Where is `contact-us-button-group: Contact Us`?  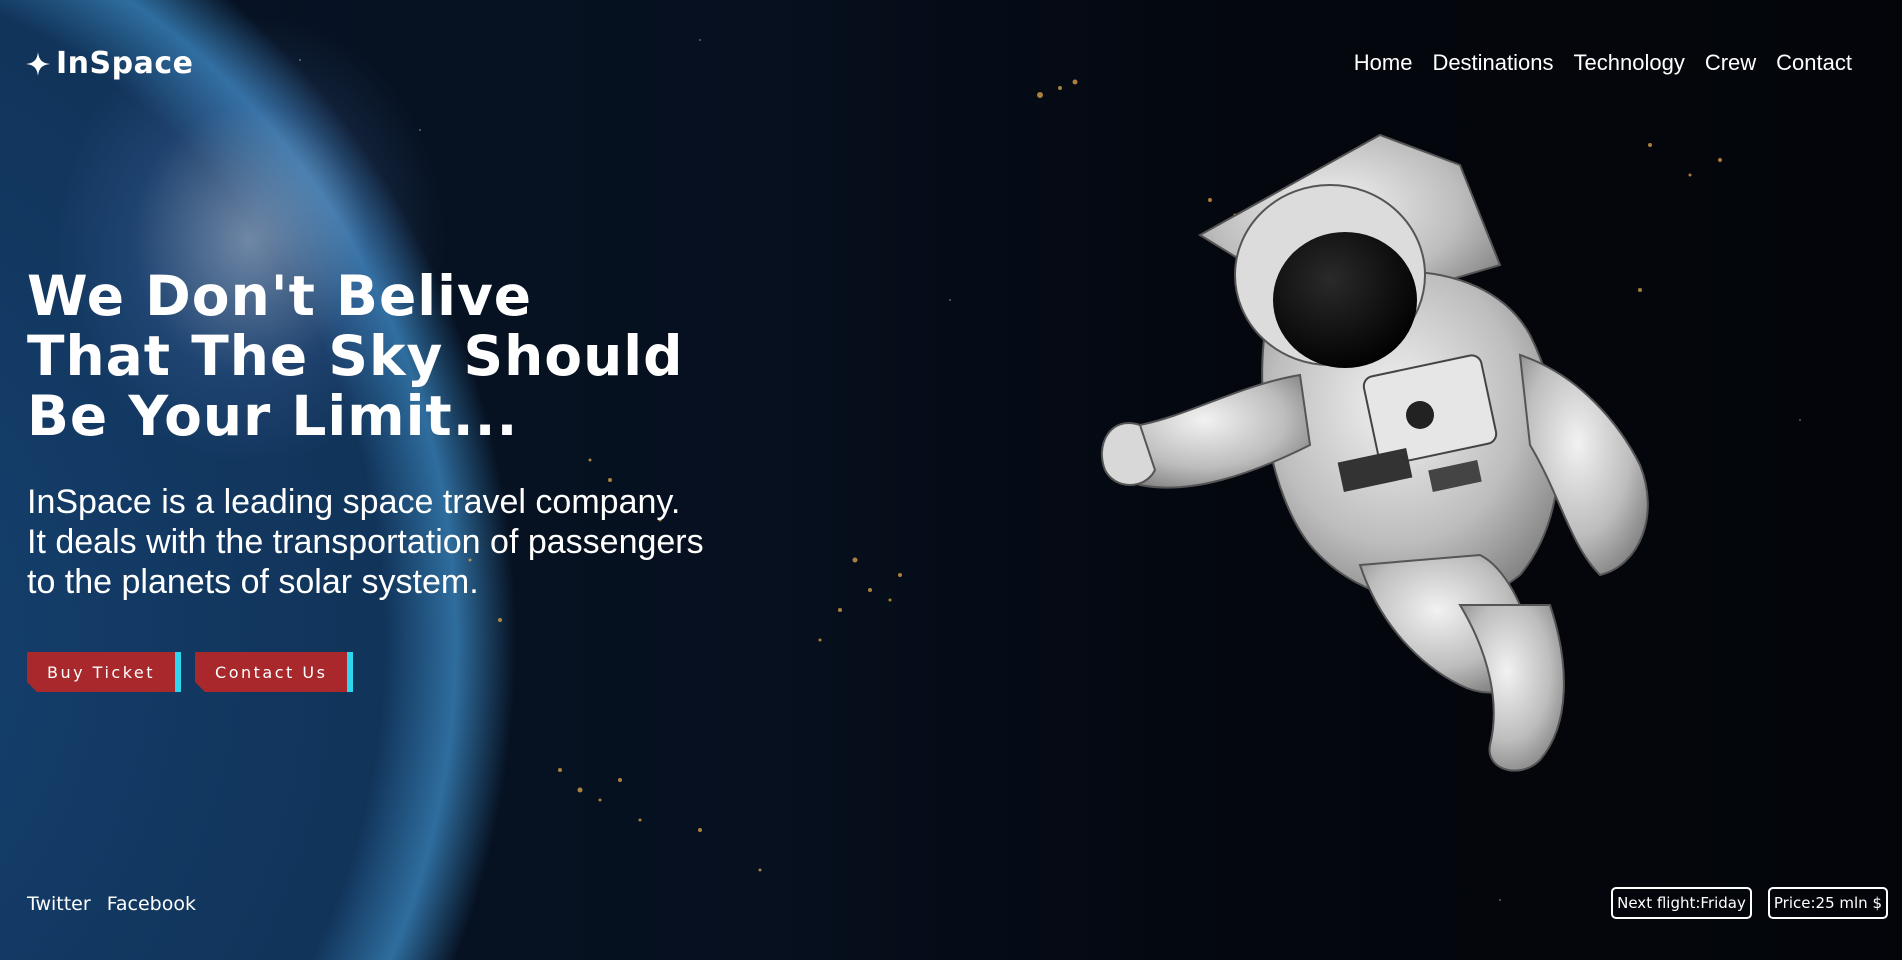 contact-us-button-group: Contact Us is located at coordinates (274, 672).